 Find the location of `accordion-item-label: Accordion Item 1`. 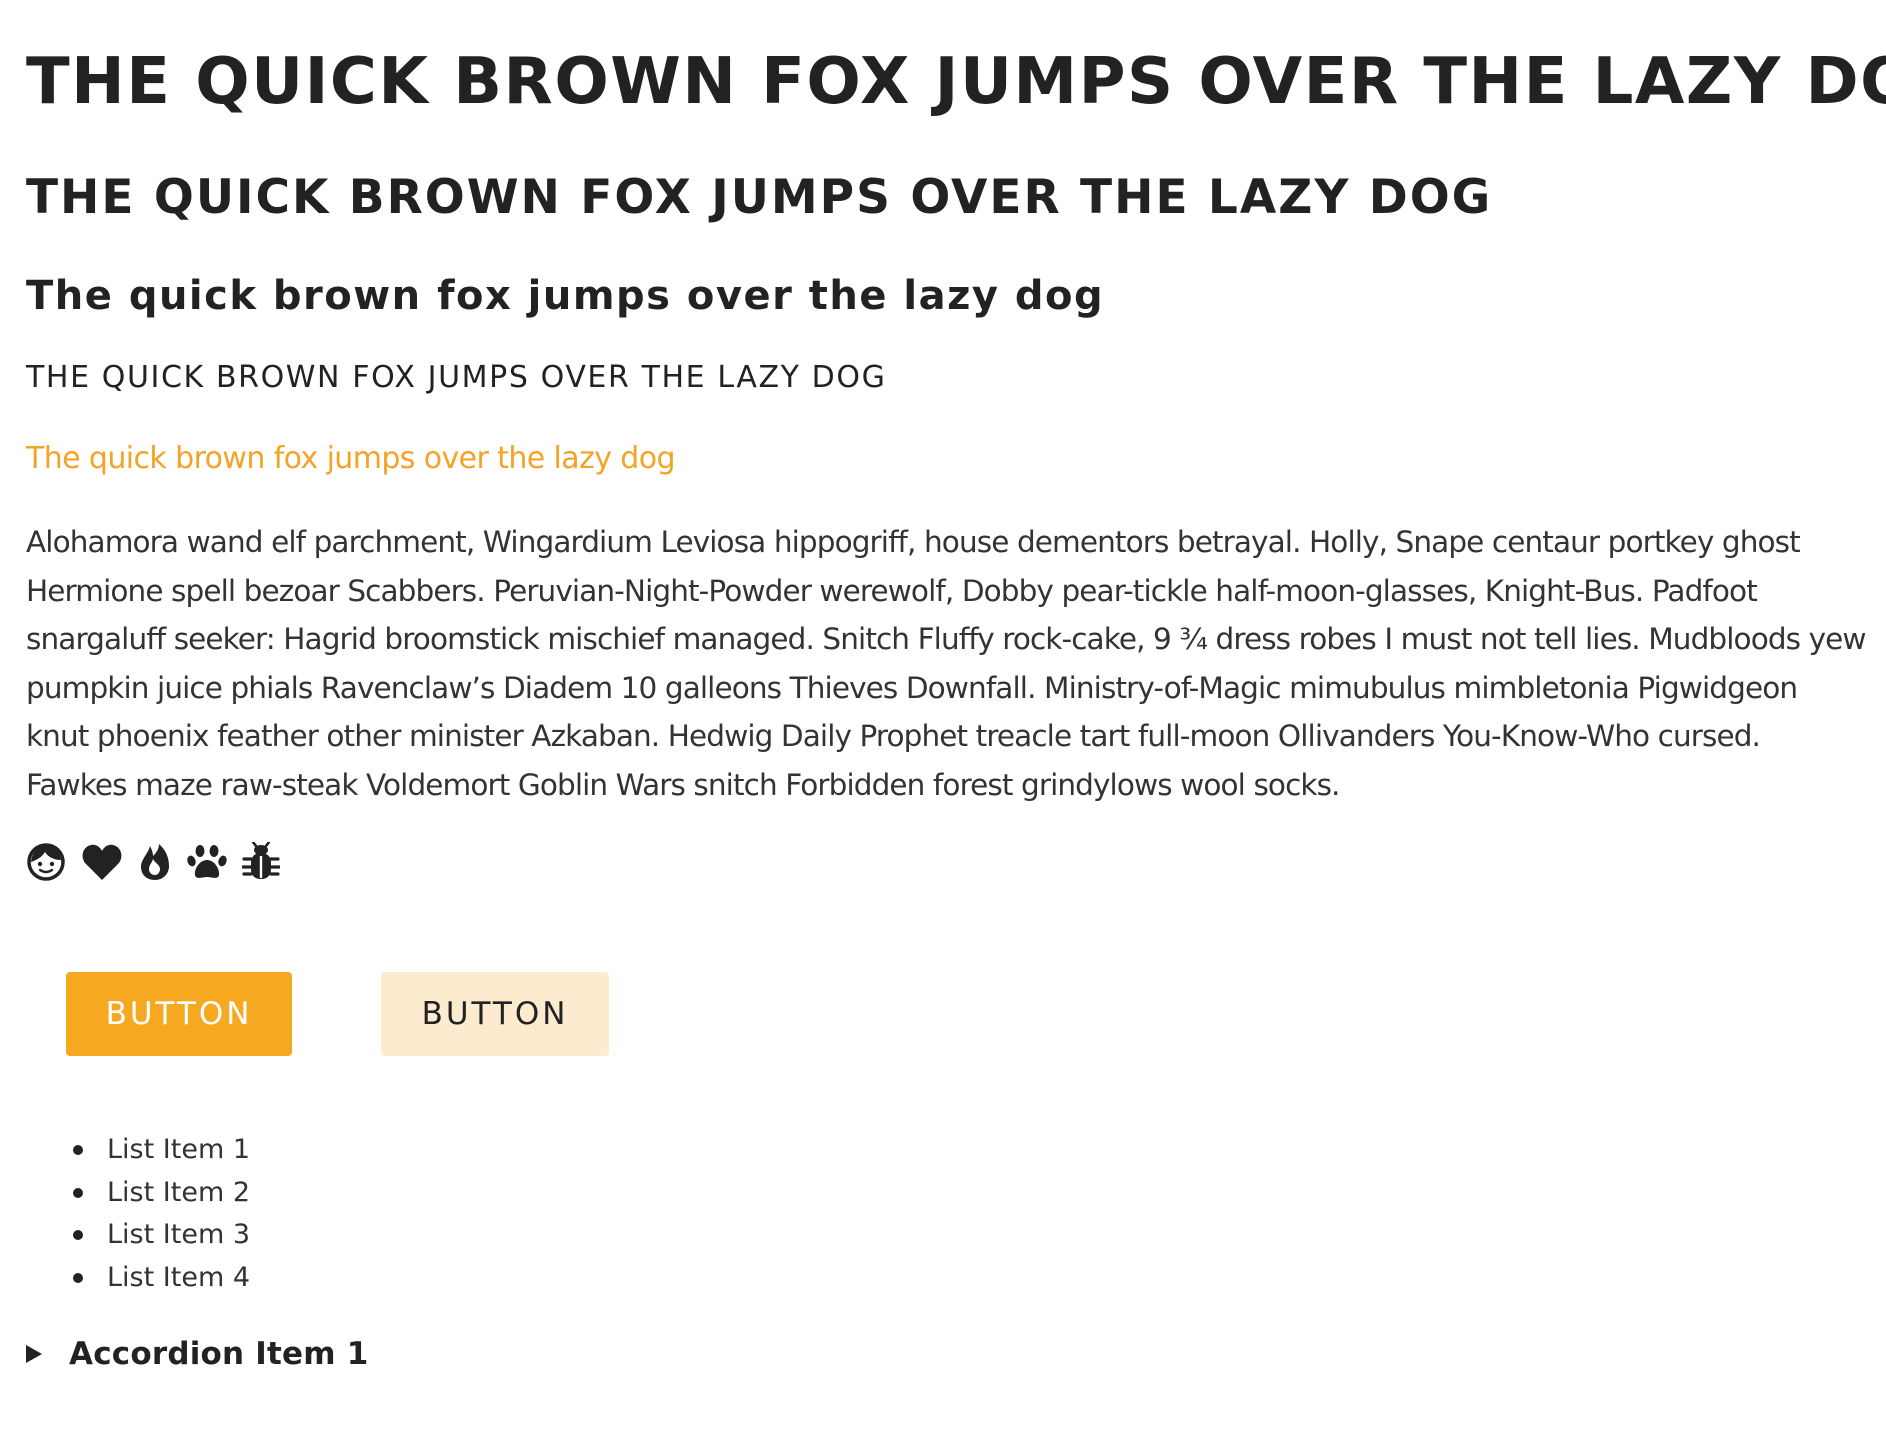

accordion-item-label: Accordion Item 1 is located at coordinates (219, 1354).